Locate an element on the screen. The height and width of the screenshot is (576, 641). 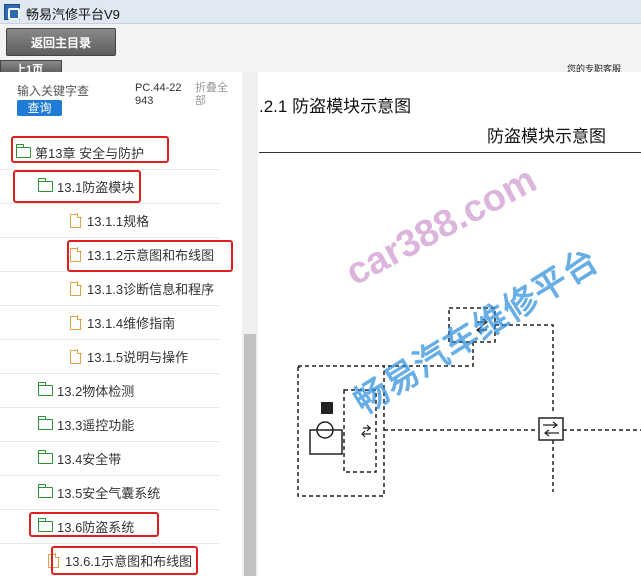
tree-item-13-5: 13.5安全气囊系统 is located at coordinates (110, 493).